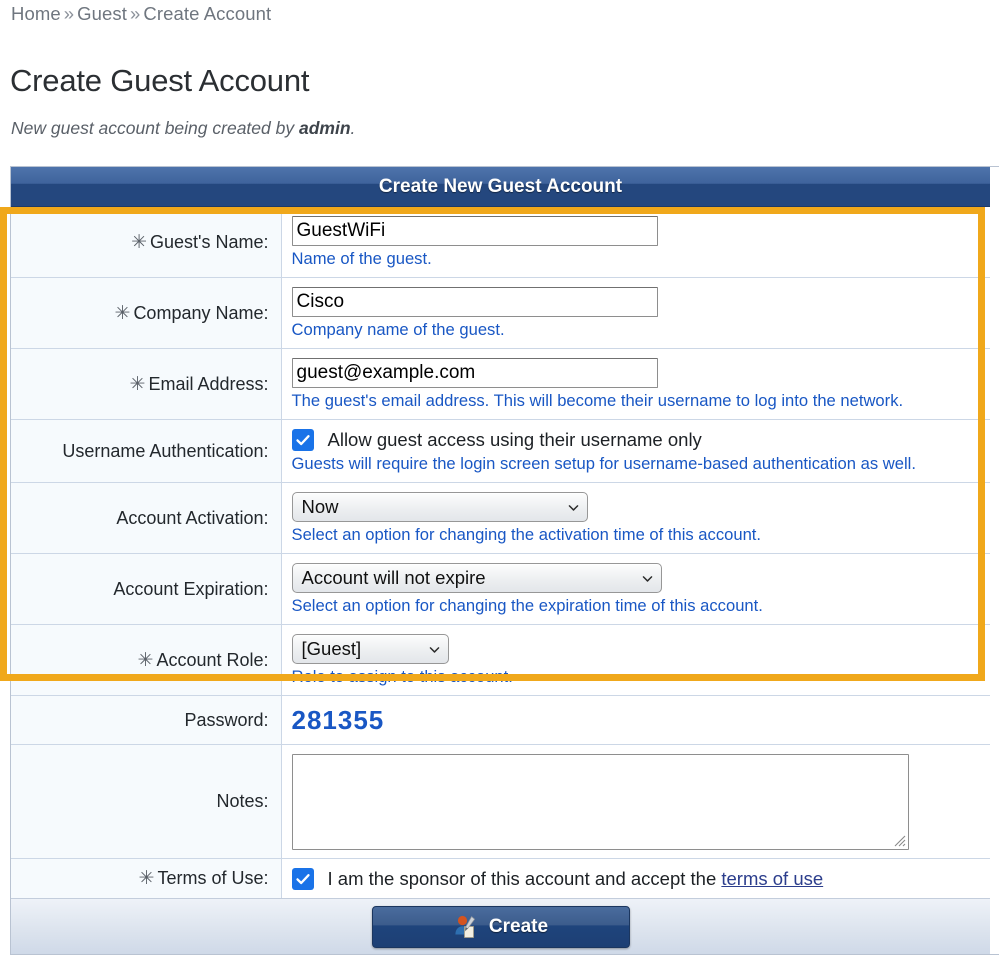 Image resolution: width=999 pixels, height=957 pixels. I want to click on form-row-guest-name: ✳Guest's Name: Name of the guest., so click(500, 242).